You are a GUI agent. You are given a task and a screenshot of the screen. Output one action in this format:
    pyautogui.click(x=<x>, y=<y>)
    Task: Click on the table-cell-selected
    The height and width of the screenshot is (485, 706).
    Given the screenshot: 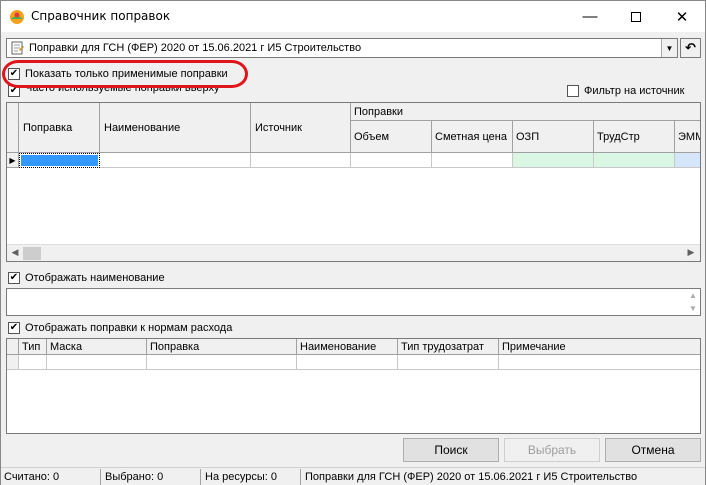 What is the action you would take?
    pyautogui.click(x=59, y=160)
    